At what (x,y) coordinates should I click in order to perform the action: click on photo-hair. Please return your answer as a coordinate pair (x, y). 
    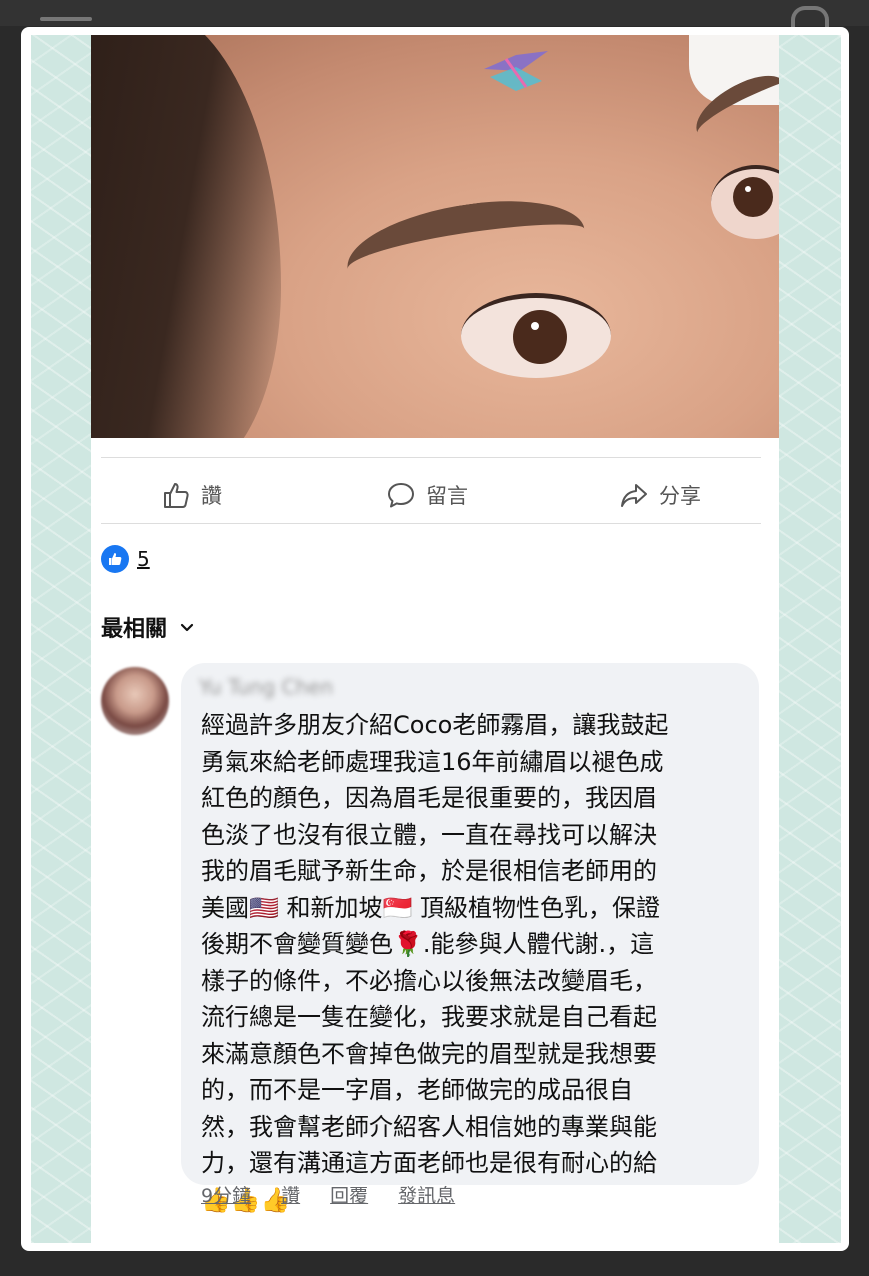
    Looking at the image, I should click on (186, 236).